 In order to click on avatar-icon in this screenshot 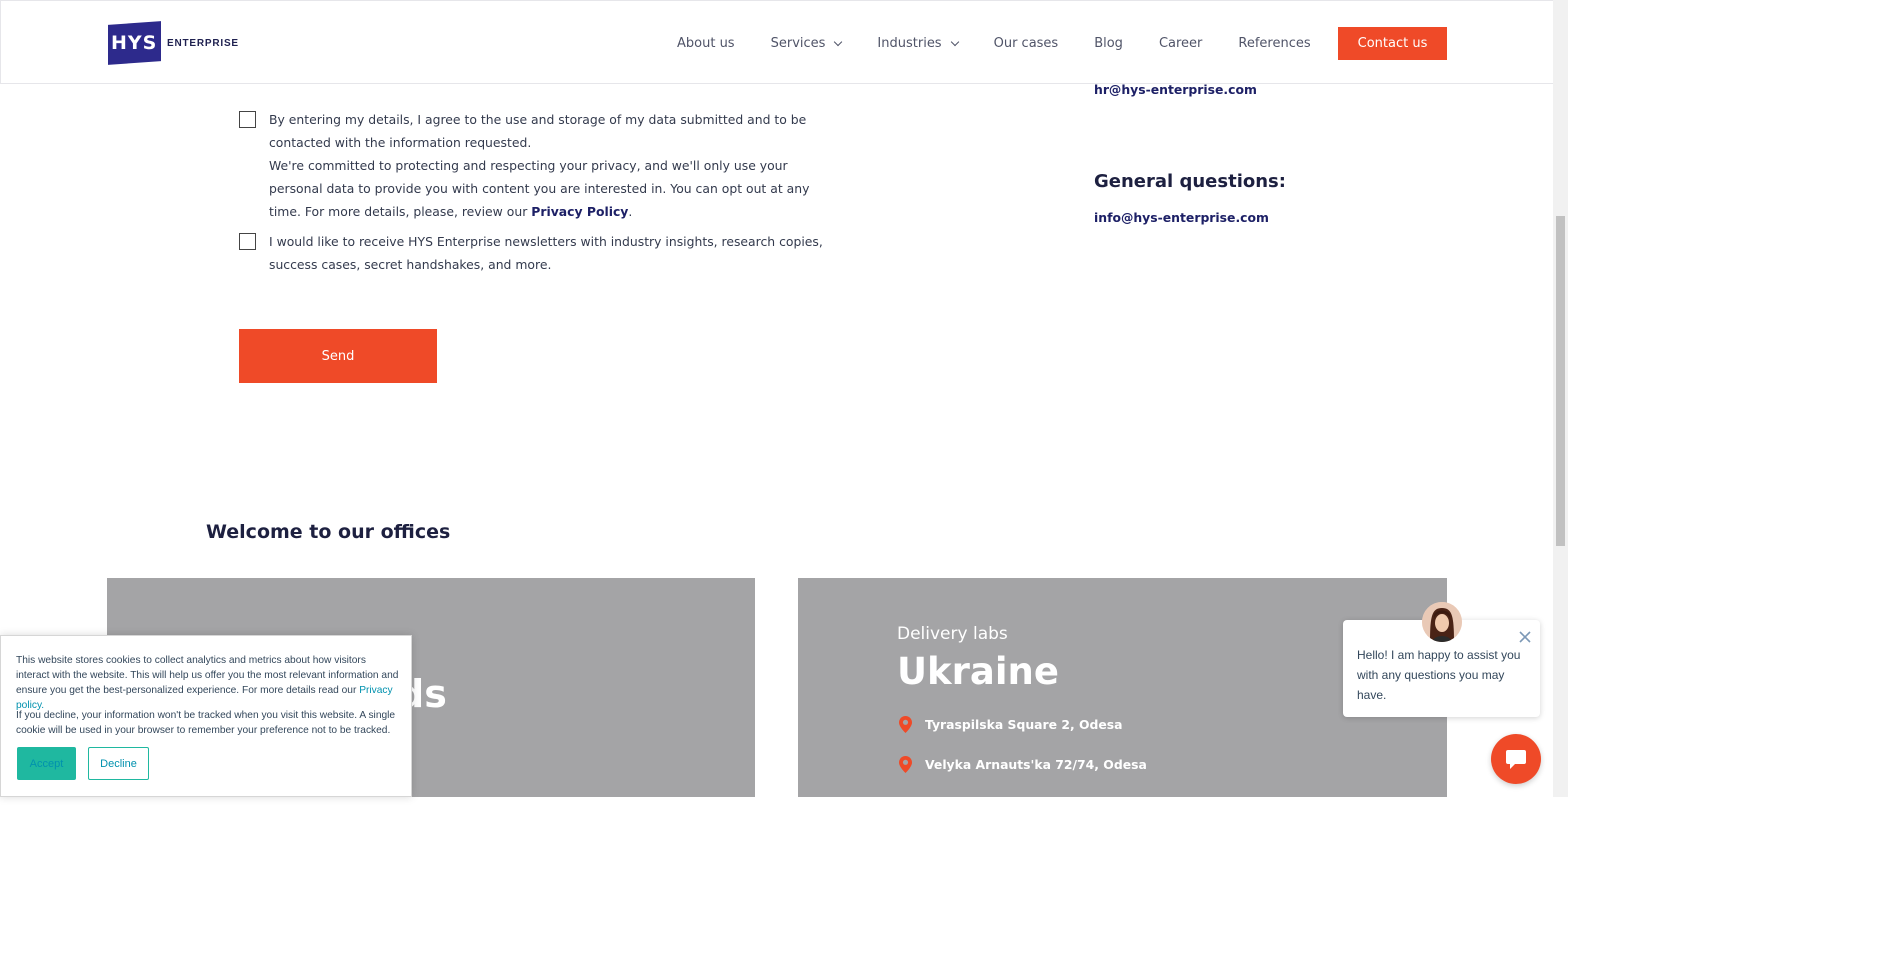, I will do `click(1442, 622)`.